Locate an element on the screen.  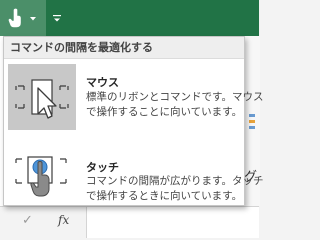
touch-mode-title: タッチ is located at coordinates (102, 167).